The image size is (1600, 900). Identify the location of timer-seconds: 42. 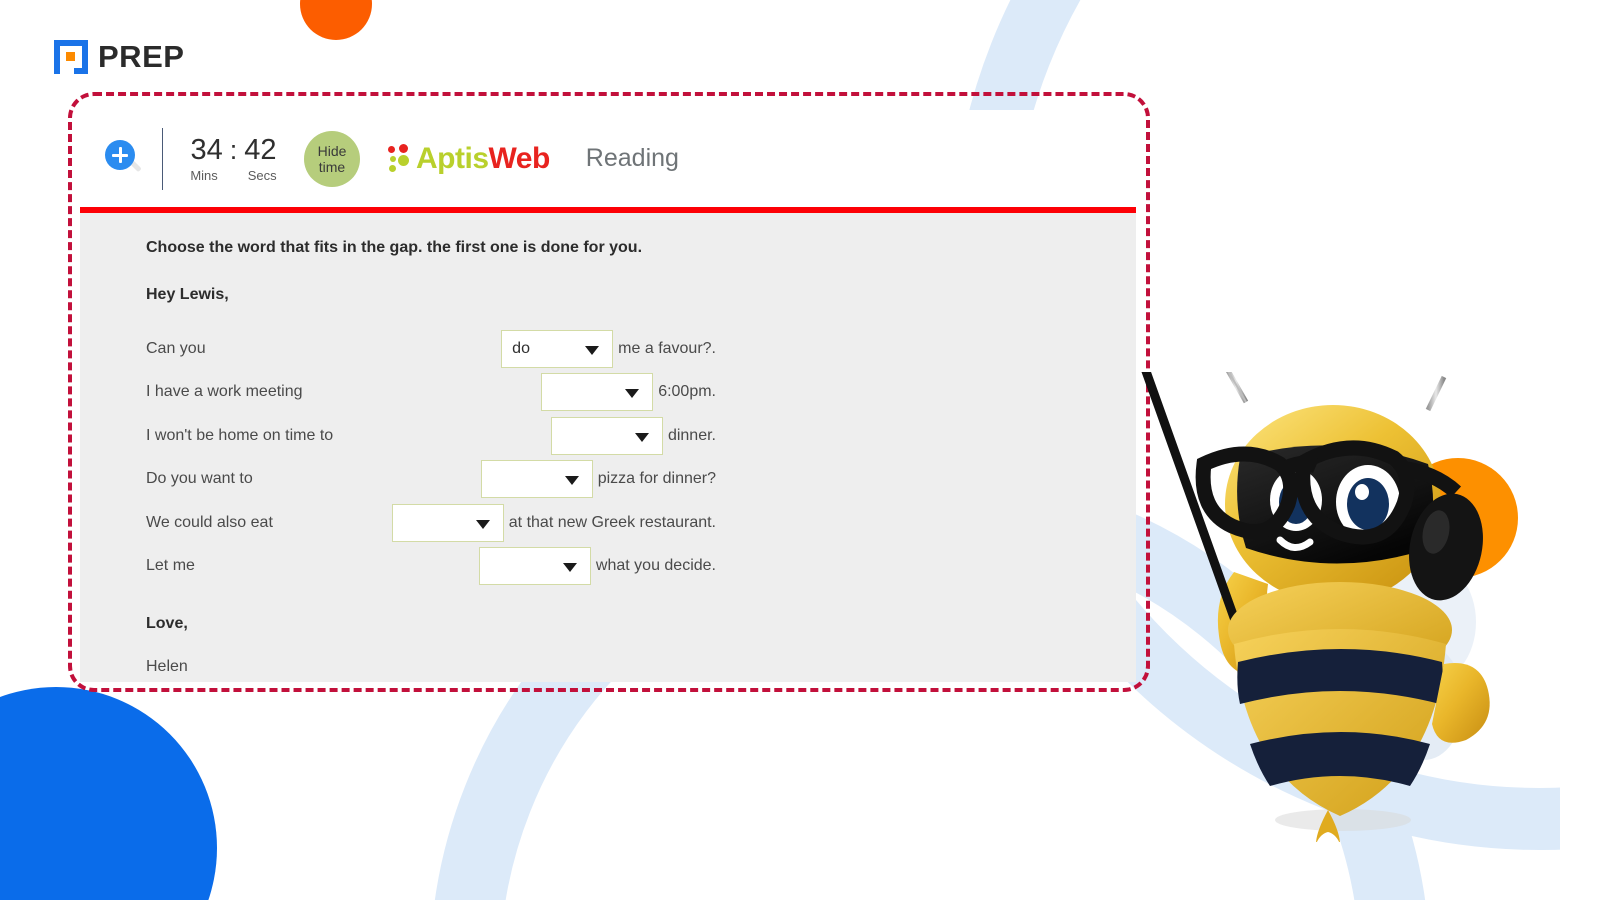
(260, 150).